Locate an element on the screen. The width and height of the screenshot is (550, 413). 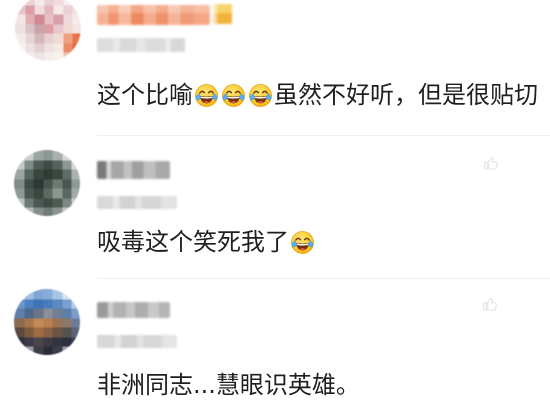
comment-text-part: 吸毒这个笑死我了 is located at coordinates (193, 242).